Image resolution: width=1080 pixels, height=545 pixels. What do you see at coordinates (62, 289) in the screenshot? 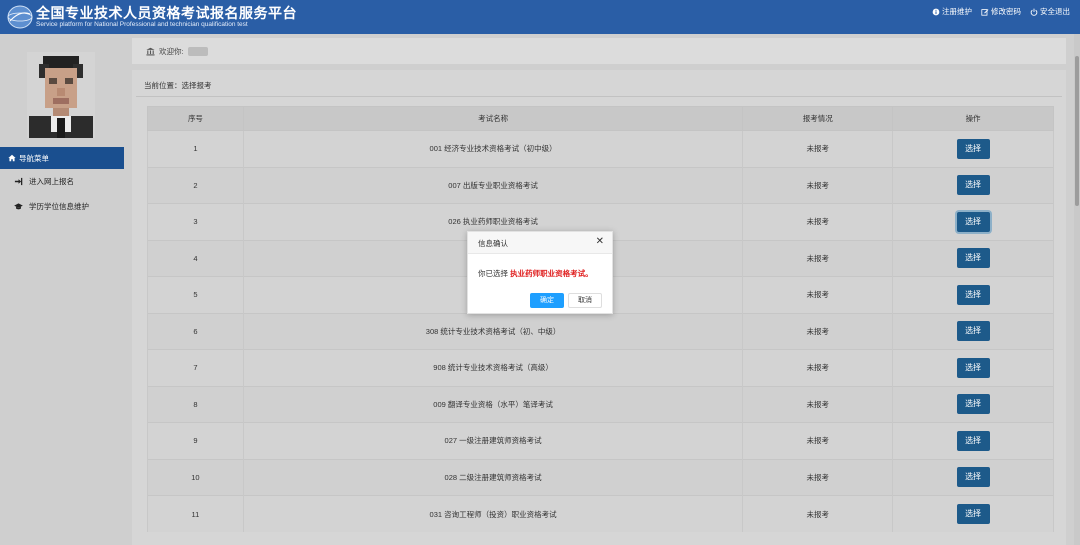
I see `sidebar: 导航菜单 进入网上报名 学历学位信息维护` at bounding box center [62, 289].